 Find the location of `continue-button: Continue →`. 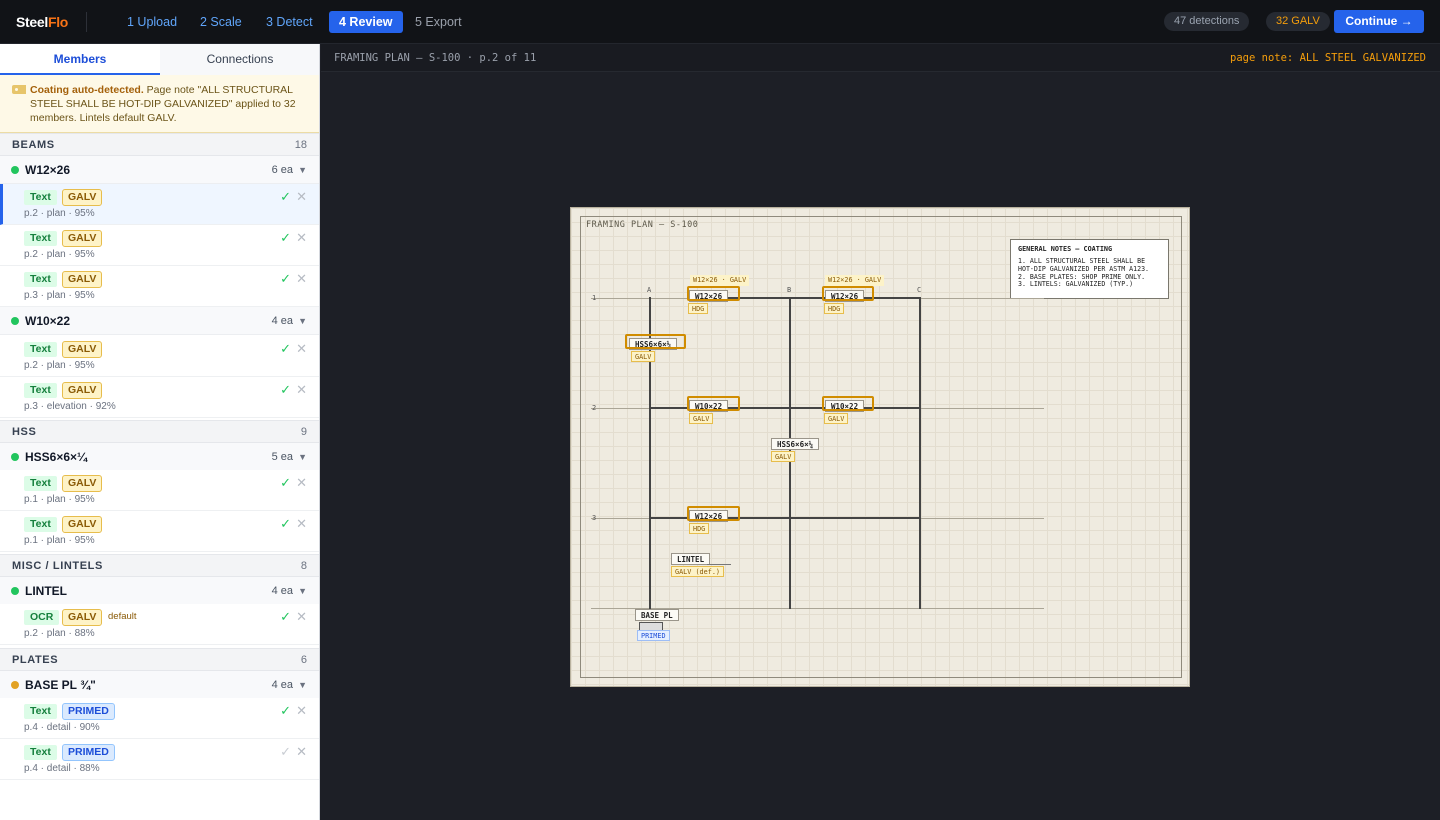

continue-button: Continue → is located at coordinates (1379, 21).